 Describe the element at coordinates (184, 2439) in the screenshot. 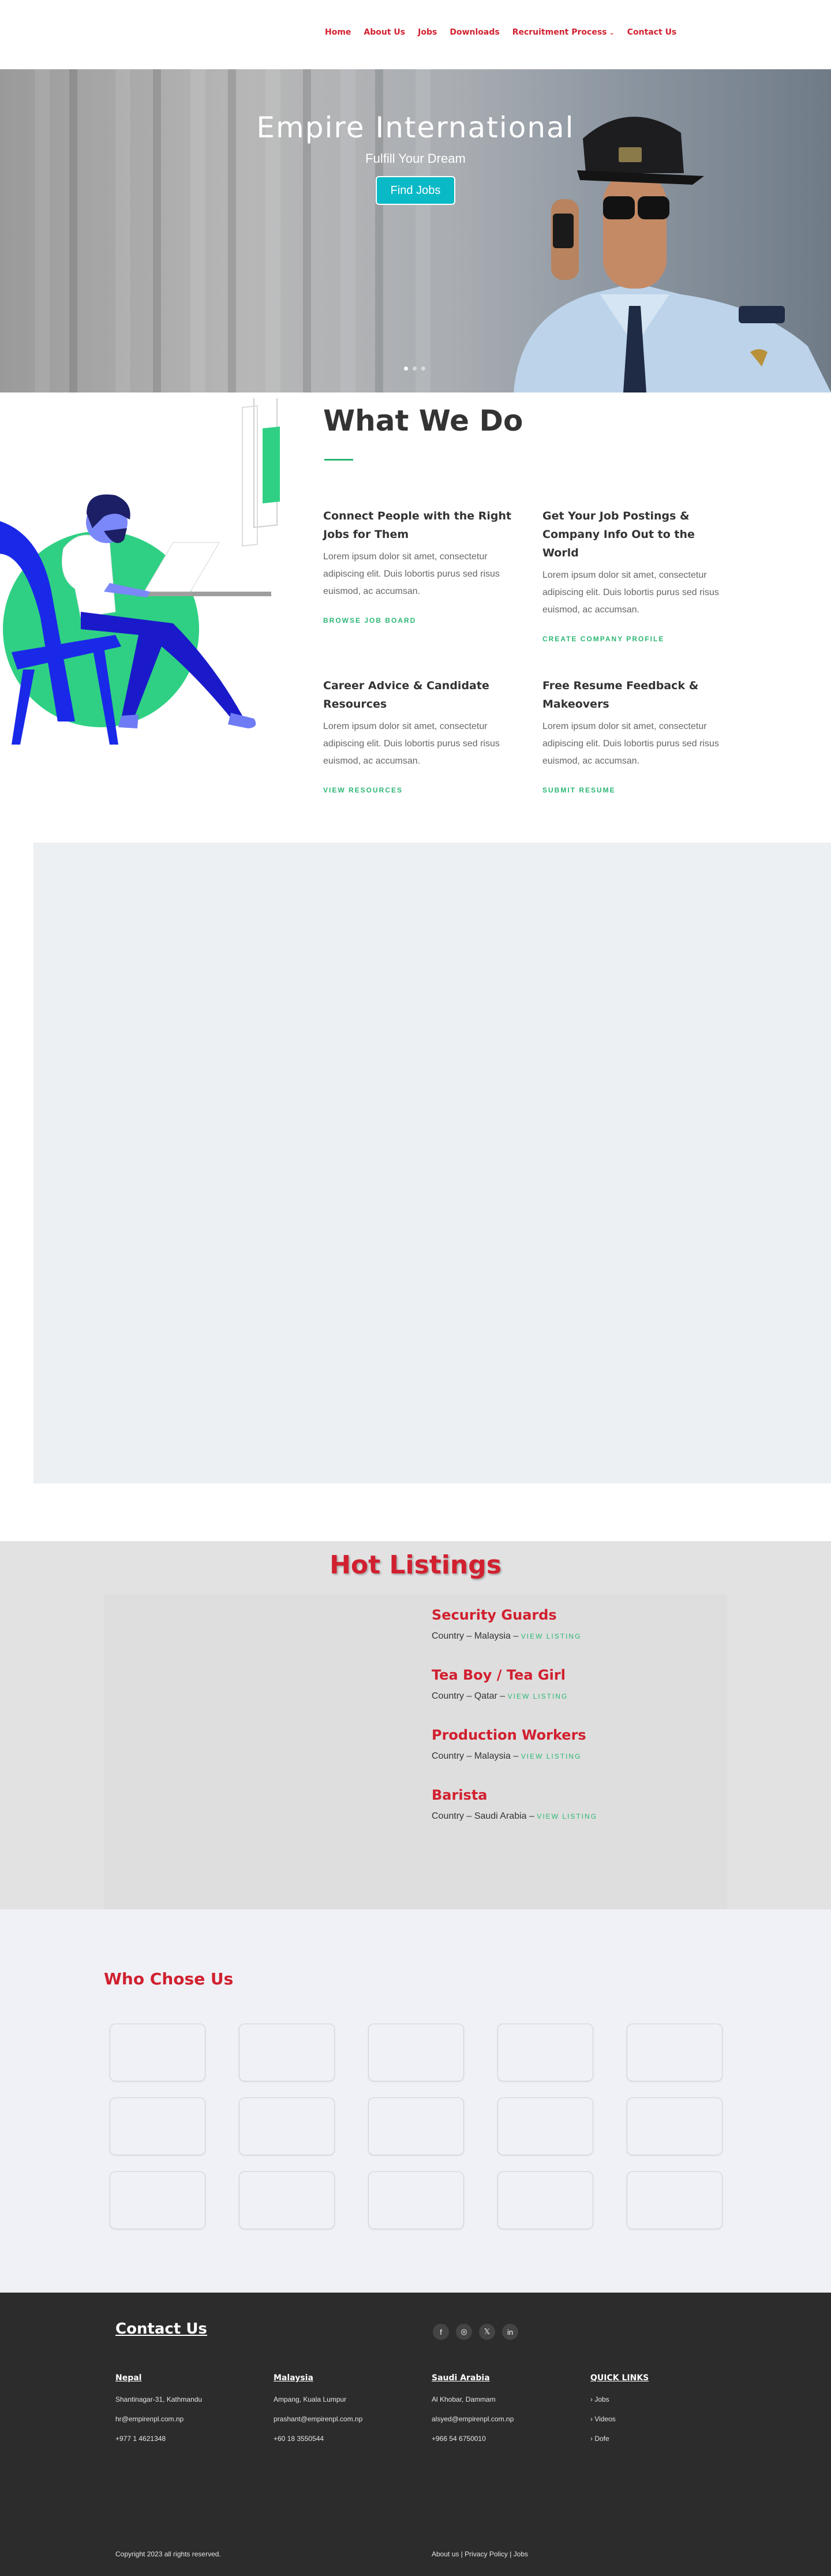

I see `office-phone: +977 1 4621348` at that location.